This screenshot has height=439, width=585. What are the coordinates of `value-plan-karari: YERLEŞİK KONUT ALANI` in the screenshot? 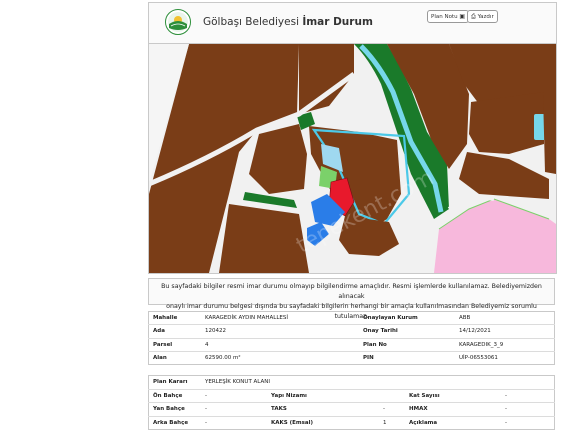 It's located at (378, 382).